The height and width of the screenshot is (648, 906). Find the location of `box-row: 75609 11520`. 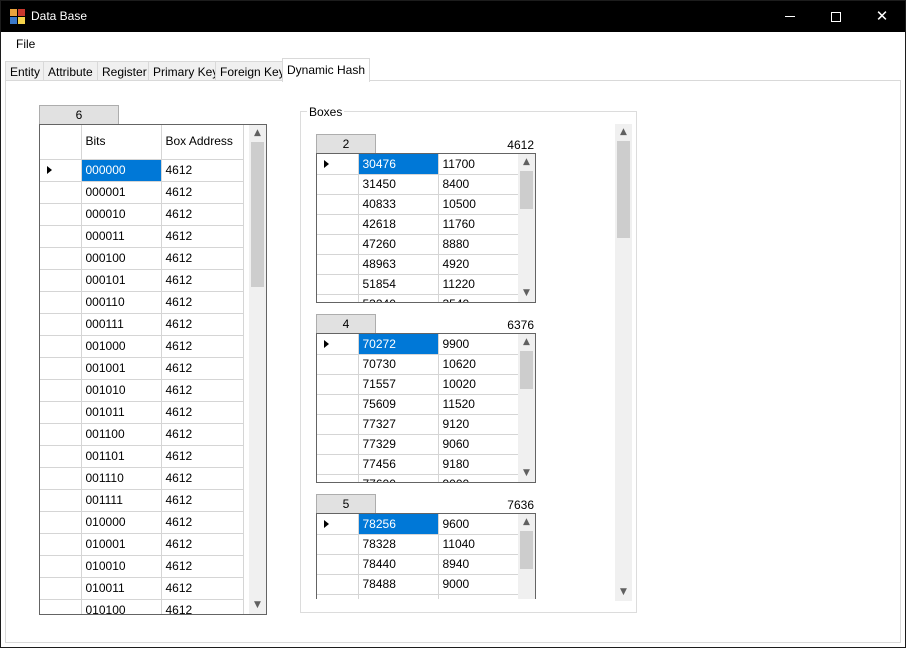

box-row: 75609 11520 is located at coordinates (418, 404).